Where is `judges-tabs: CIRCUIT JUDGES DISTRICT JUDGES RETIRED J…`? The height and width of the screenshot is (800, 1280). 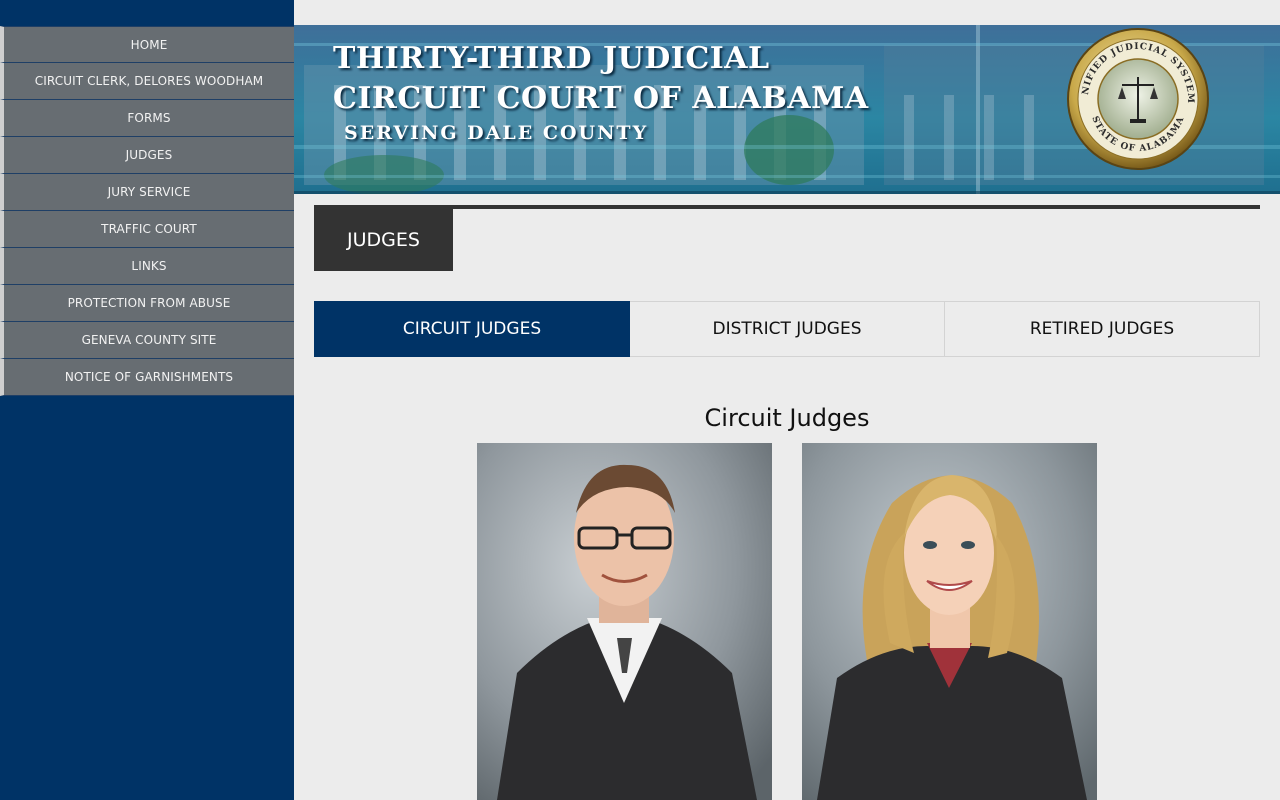
judges-tabs: CIRCUIT JUDGES DISTRICT JUDGES RETIRED J… is located at coordinates (787, 329).